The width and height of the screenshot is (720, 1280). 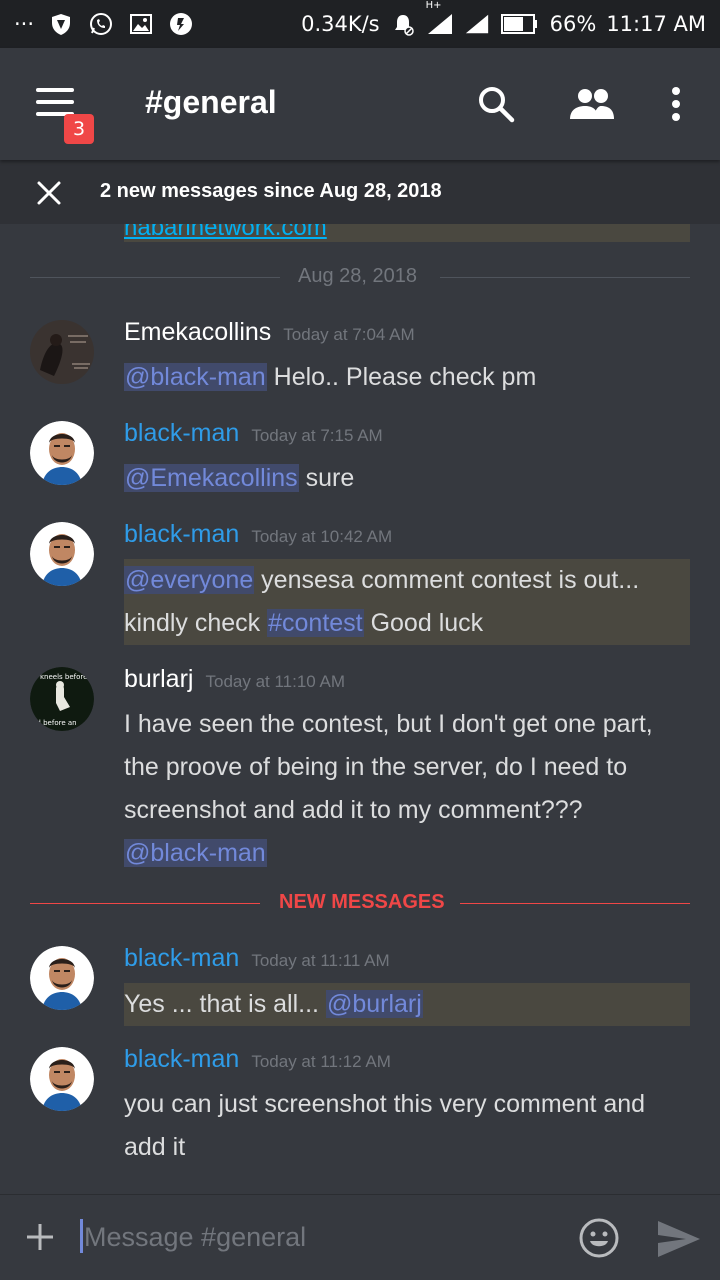 I want to click on message-timestamp: Today at 7:04 AM, so click(x=349, y=334).